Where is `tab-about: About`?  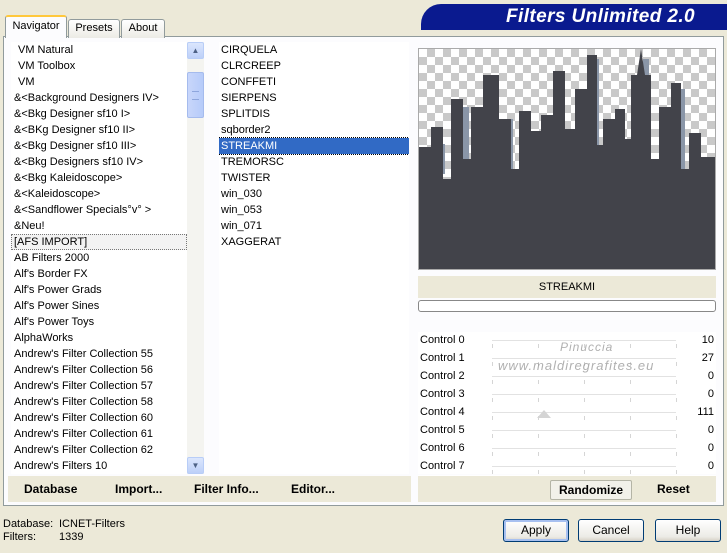 tab-about: About is located at coordinates (143, 28).